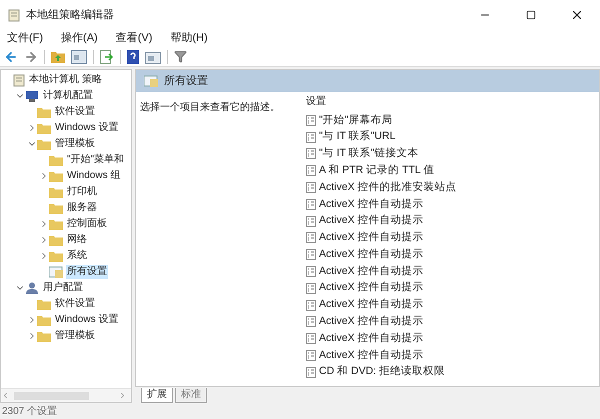 This screenshot has height=419, width=600. Describe the element at coordinates (107, 57) in the screenshot. I see `export-icon` at that location.